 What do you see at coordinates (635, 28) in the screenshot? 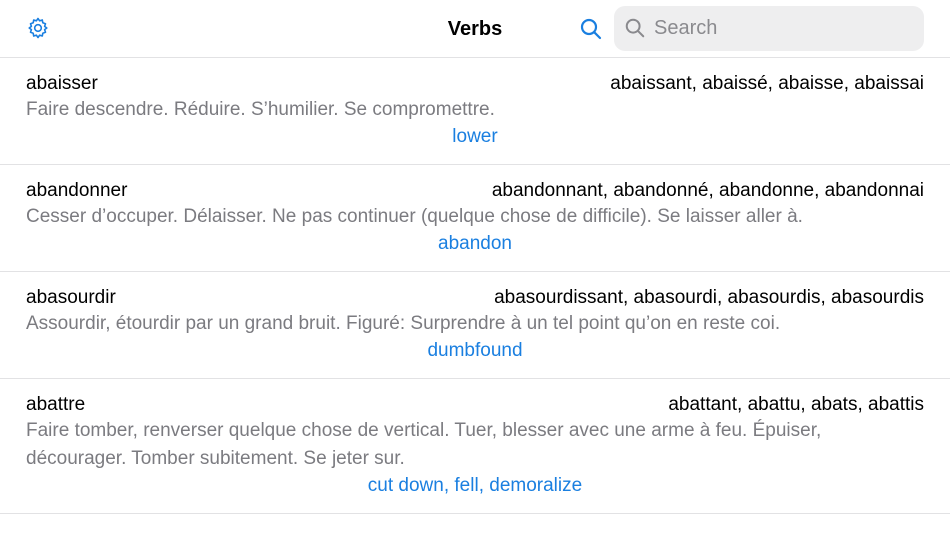
I see `magnifier-icon` at bounding box center [635, 28].